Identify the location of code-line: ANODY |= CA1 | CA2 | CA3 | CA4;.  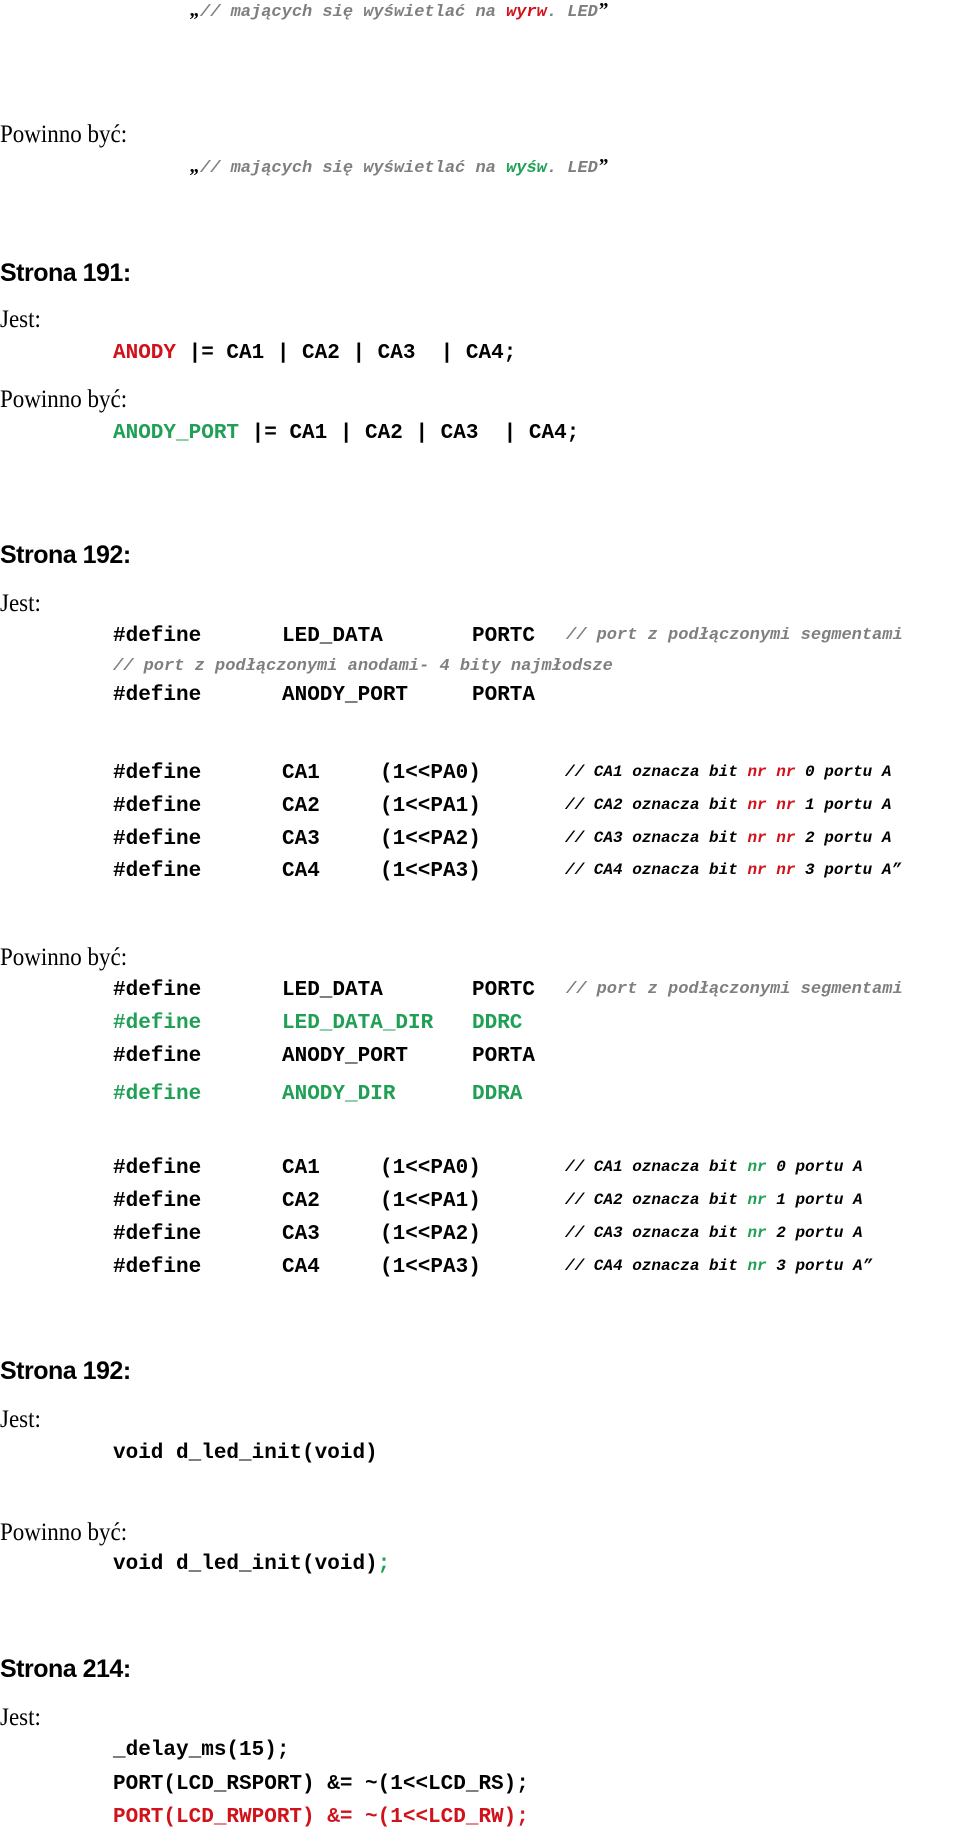
(314, 353).